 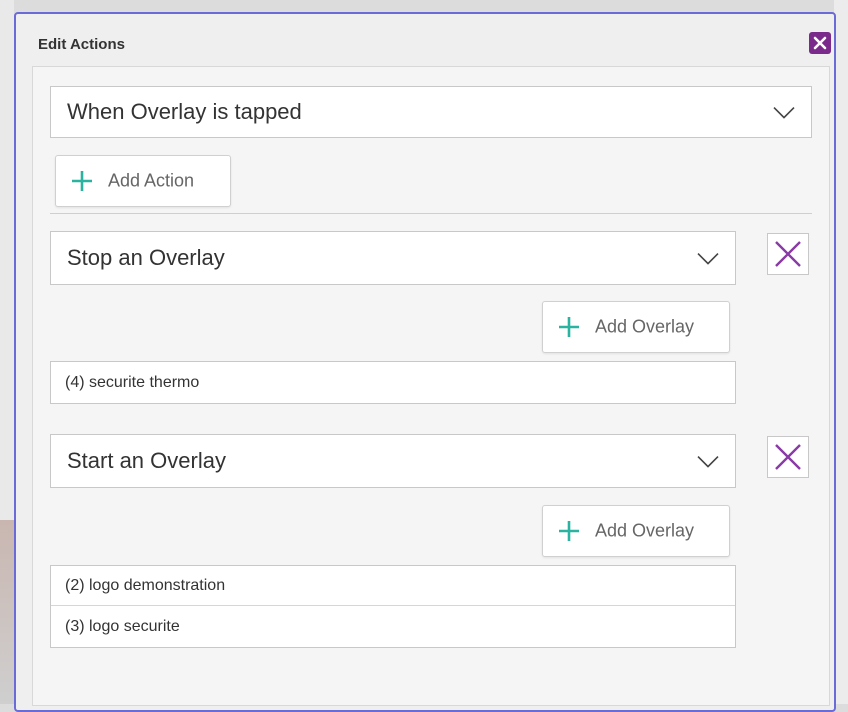 What do you see at coordinates (841, 352) in the screenshot?
I see `background-app-right` at bounding box center [841, 352].